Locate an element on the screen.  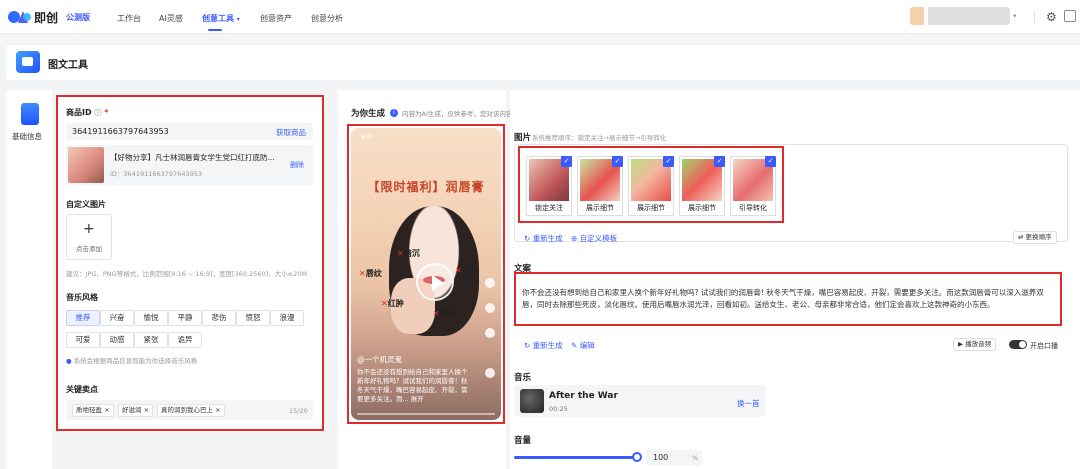
selling-points-label: 关键卖点 is located at coordinates (82, 389).